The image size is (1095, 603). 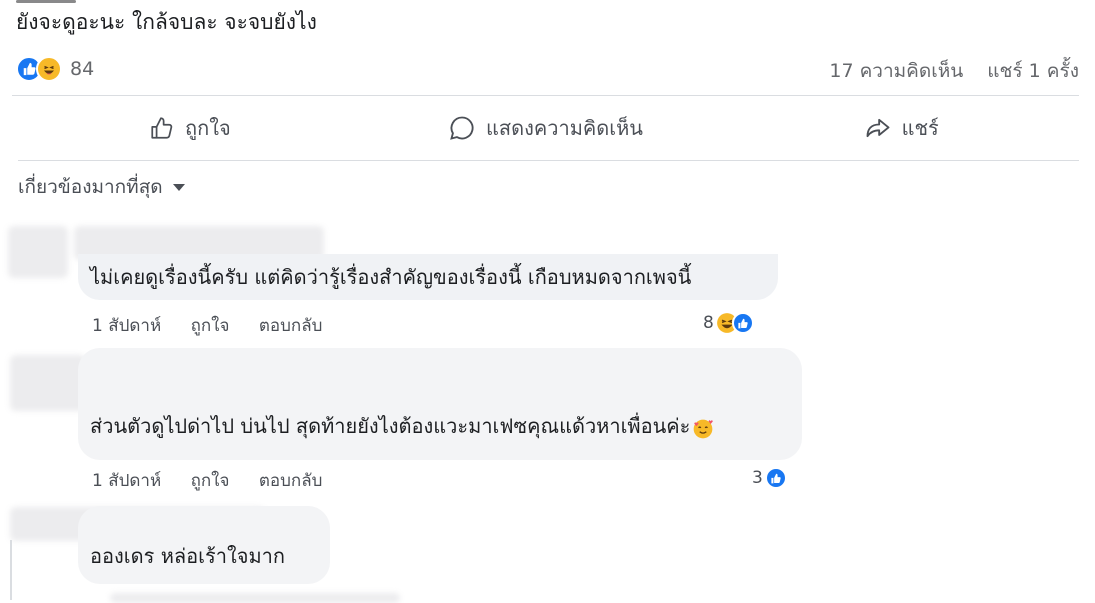 What do you see at coordinates (46, 1) in the screenshot?
I see `author-name-clipped` at bounding box center [46, 1].